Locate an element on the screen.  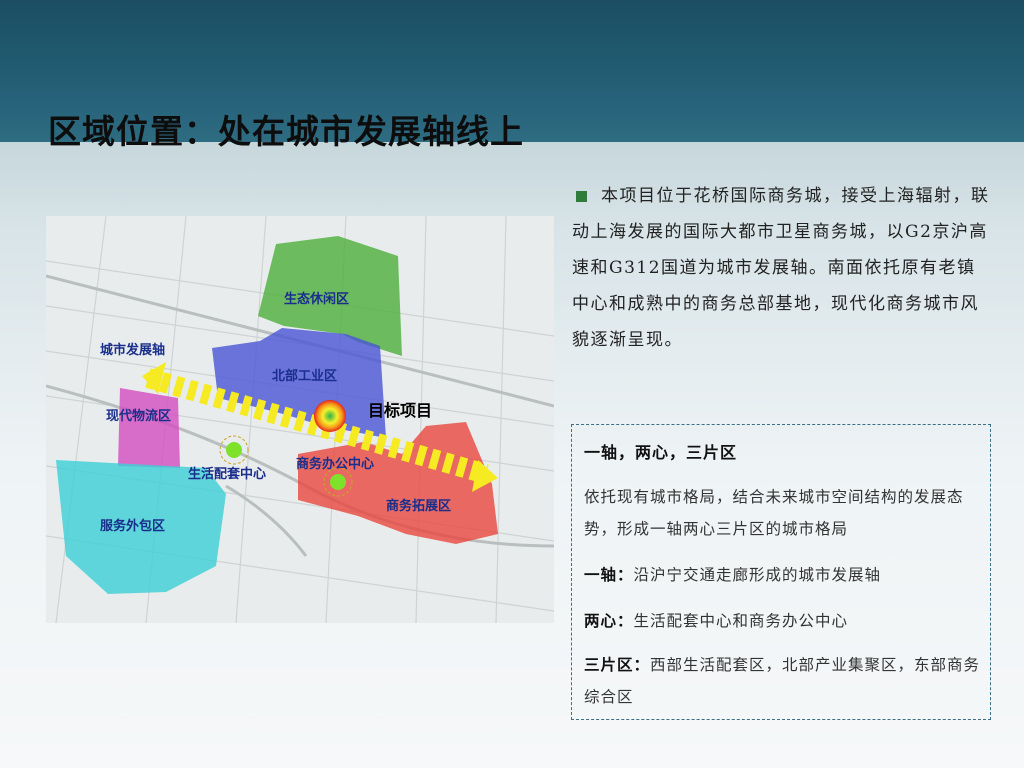
office-center-dot is located at coordinates (338, 482).